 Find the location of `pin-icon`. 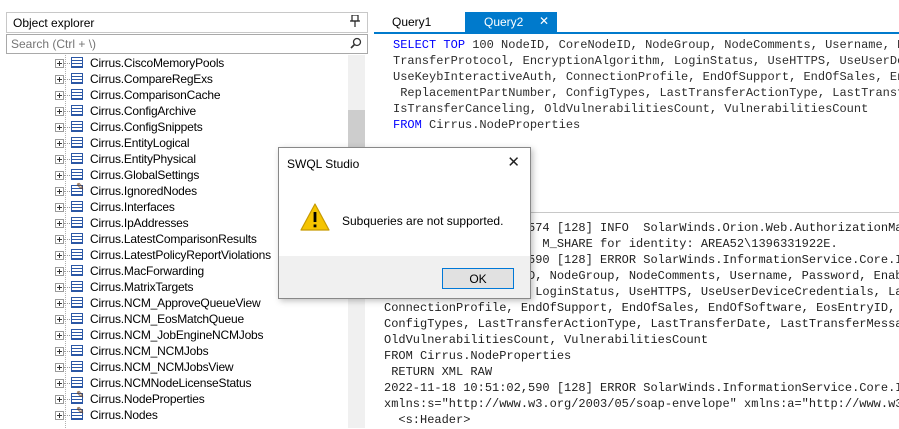

pin-icon is located at coordinates (355, 22).